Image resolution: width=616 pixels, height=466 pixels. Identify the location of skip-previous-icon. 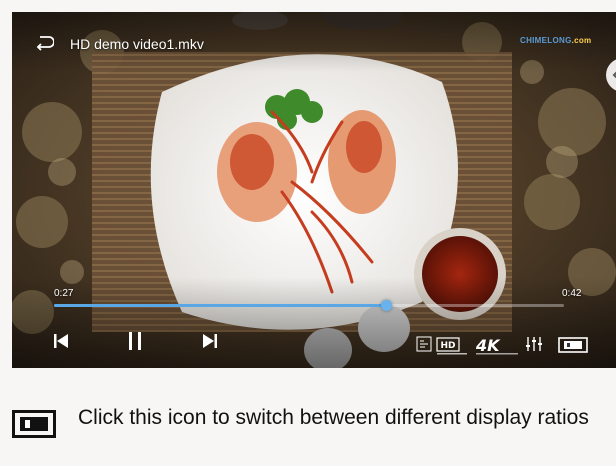
(61, 341).